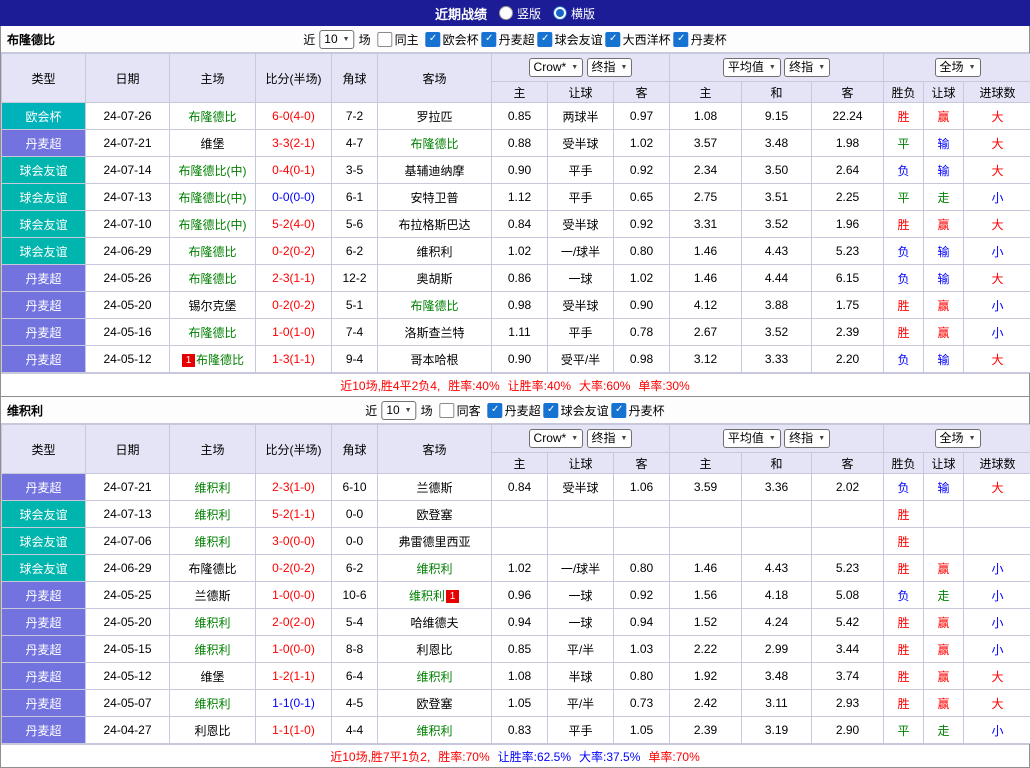  Describe the element at coordinates (460, 410) in the screenshot. I see `same-venue-checkbox: ✓ 同客` at that location.